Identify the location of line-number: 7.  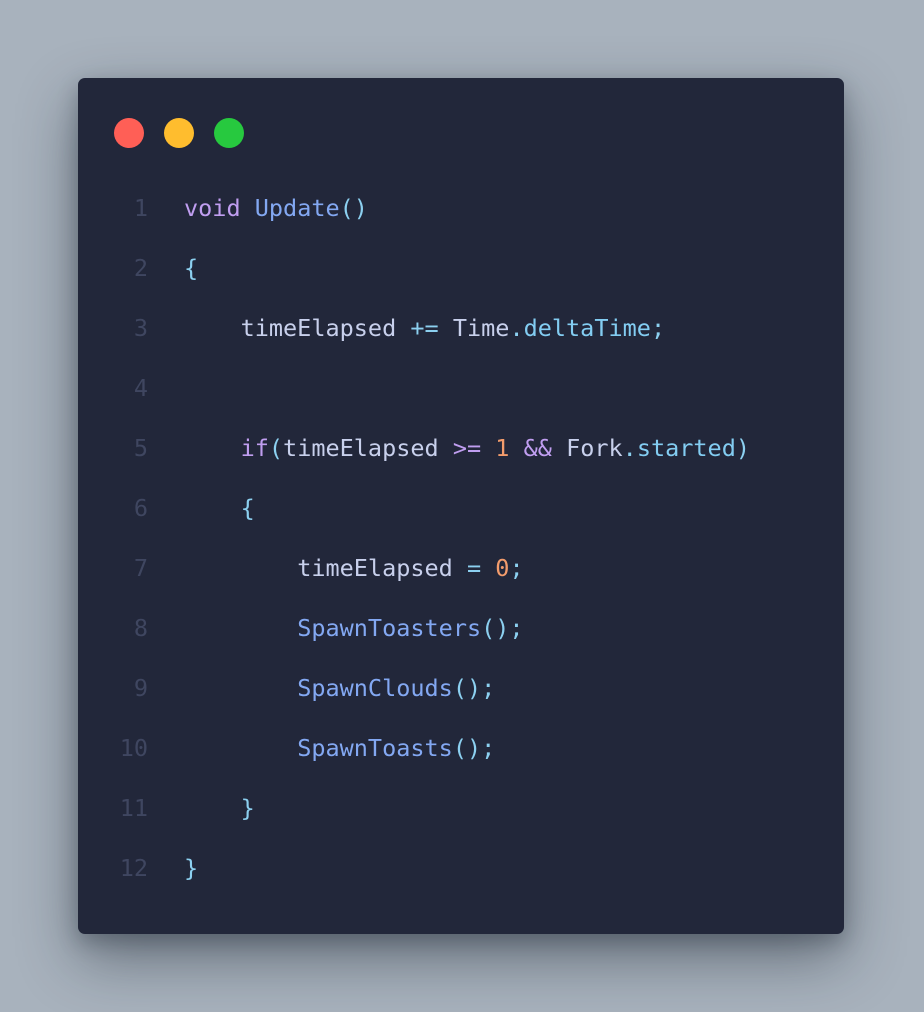
(140, 568).